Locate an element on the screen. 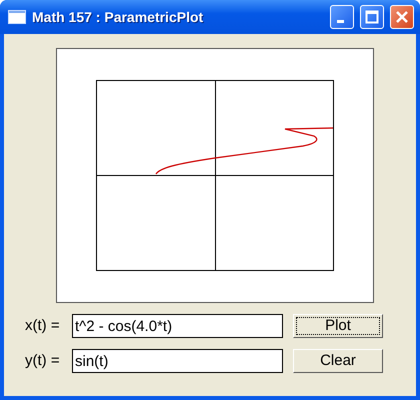  field-label: y(t) = is located at coordinates (43, 360).